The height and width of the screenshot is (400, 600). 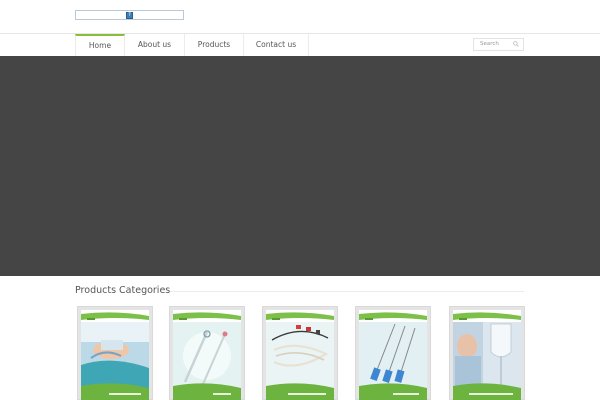 I want to click on nav-item-contact-us: Contact us, so click(x=276, y=45).